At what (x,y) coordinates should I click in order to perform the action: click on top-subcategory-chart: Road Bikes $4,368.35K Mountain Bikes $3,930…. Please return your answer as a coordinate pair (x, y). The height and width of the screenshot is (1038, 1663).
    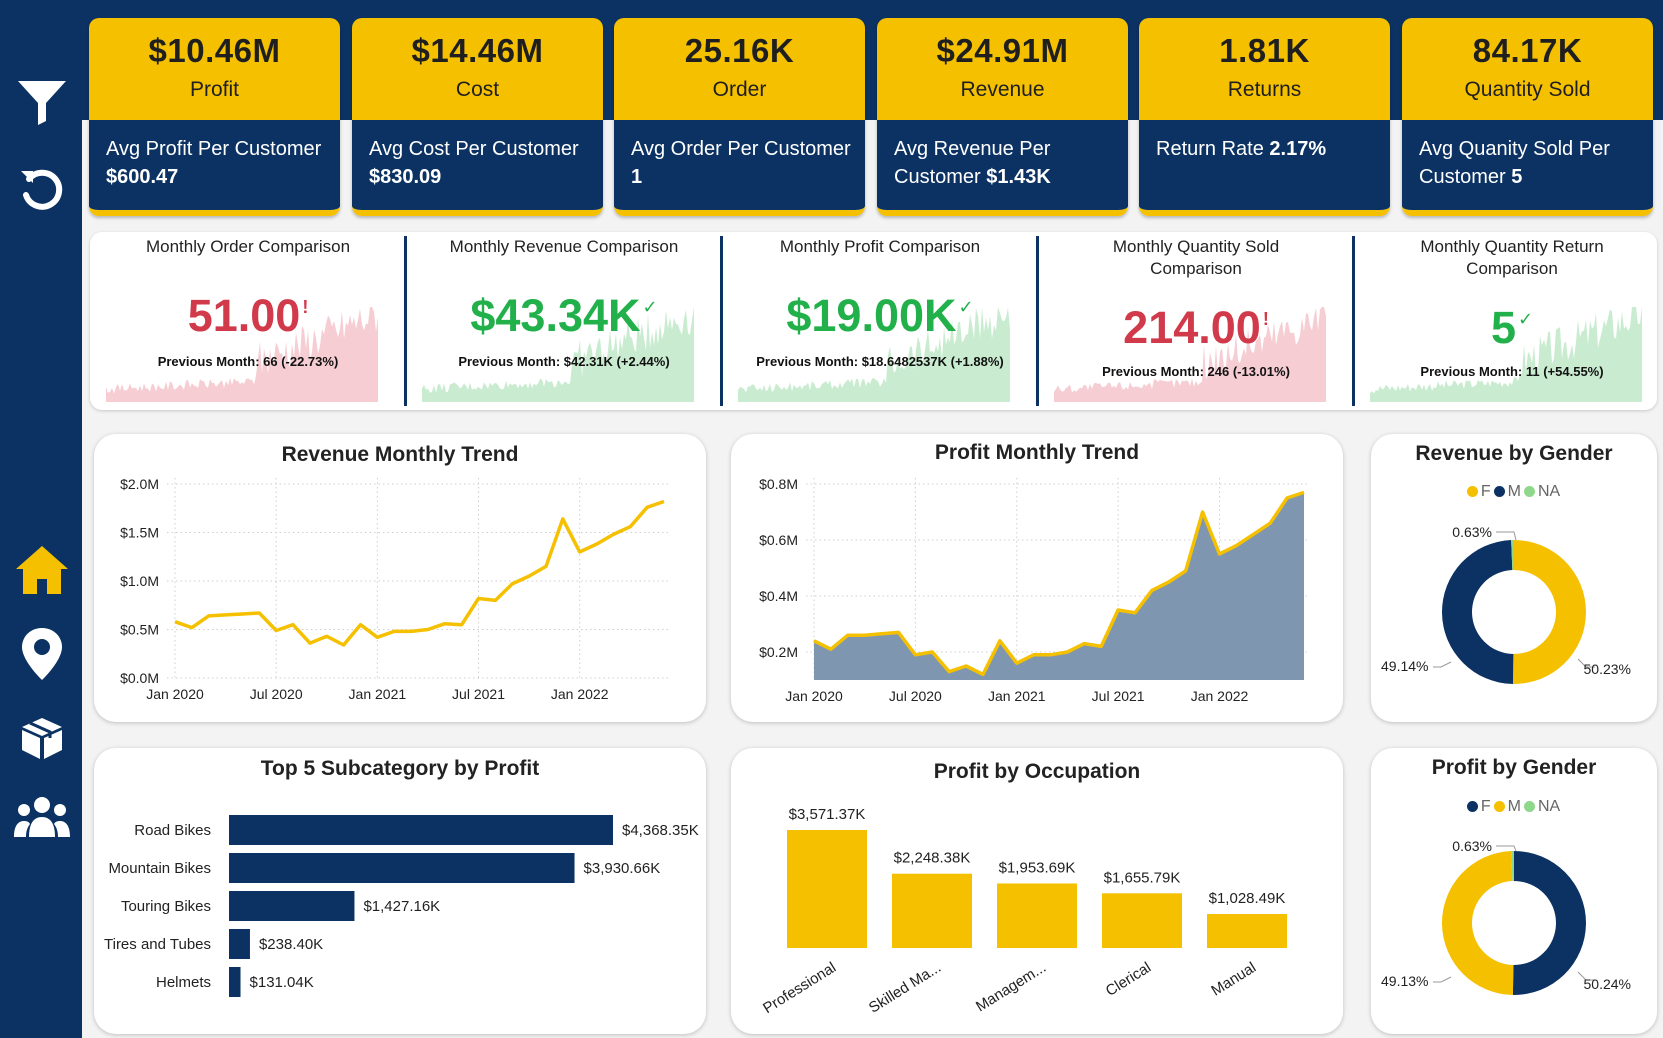
    Looking at the image, I should click on (400, 891).